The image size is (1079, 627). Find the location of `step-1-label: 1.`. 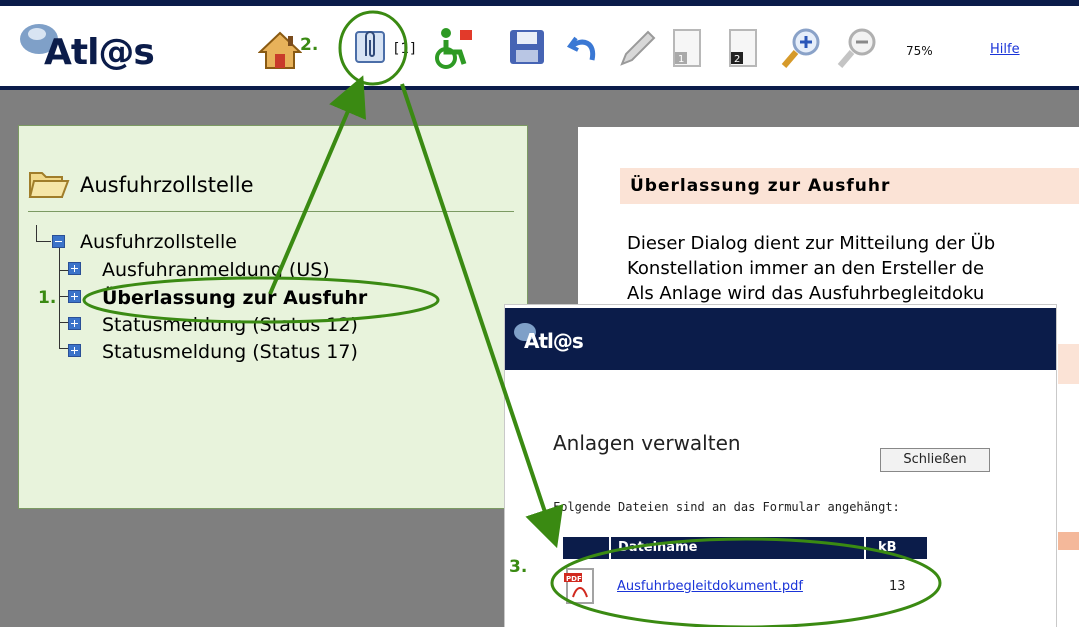

step-1-label: 1. is located at coordinates (47, 298).